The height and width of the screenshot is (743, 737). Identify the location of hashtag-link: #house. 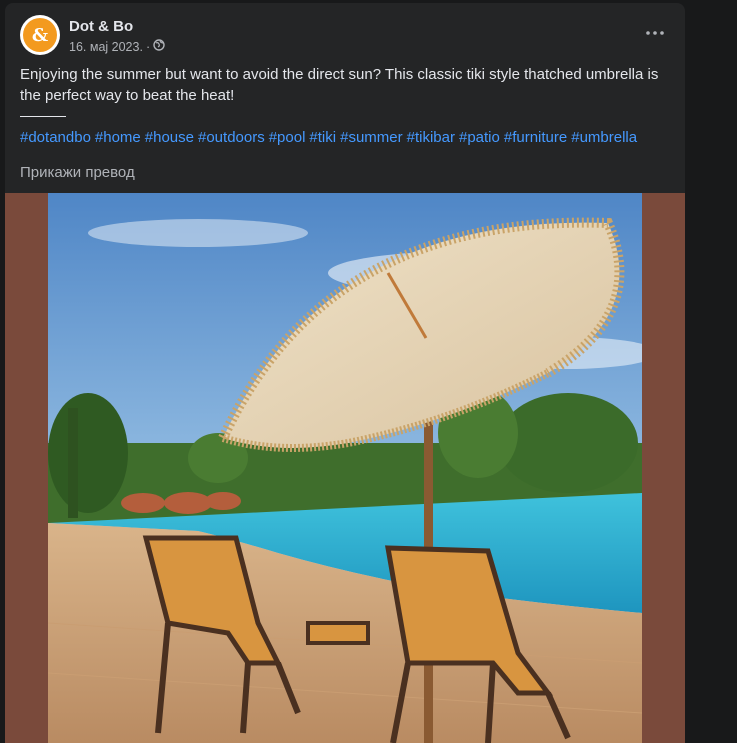
(169, 137).